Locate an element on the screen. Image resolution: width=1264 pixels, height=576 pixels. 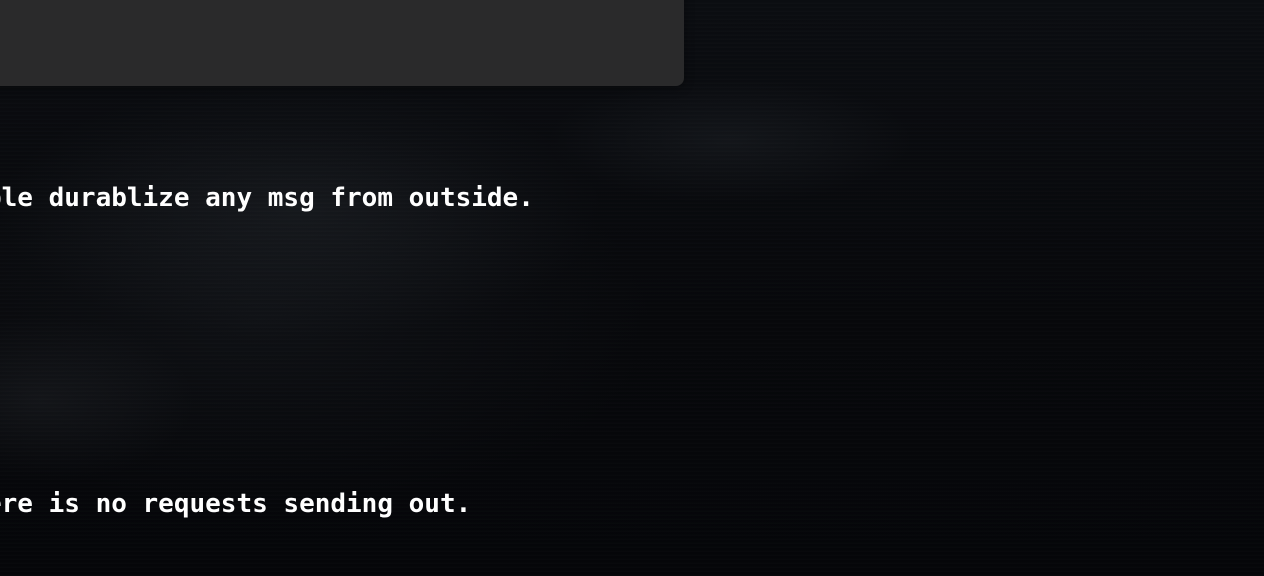
terminal-output-line: ere is no requests sending out. is located at coordinates (236, 504).